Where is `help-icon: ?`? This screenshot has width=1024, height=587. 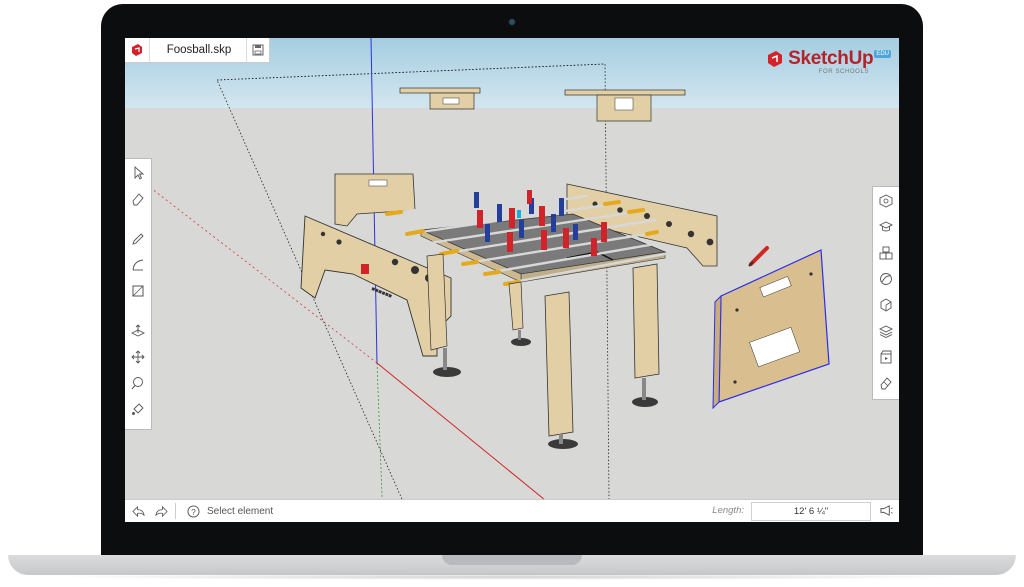
help-icon: ? is located at coordinates (193, 511).